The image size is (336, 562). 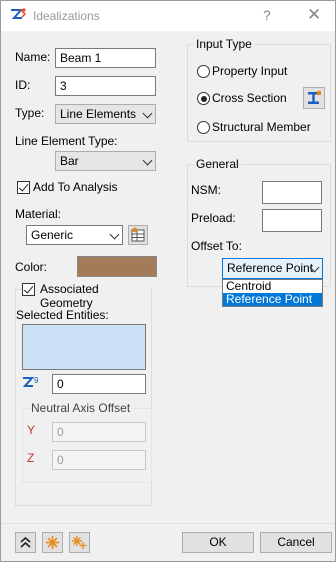 I want to click on window-title: Idealizations, so click(x=66, y=16).